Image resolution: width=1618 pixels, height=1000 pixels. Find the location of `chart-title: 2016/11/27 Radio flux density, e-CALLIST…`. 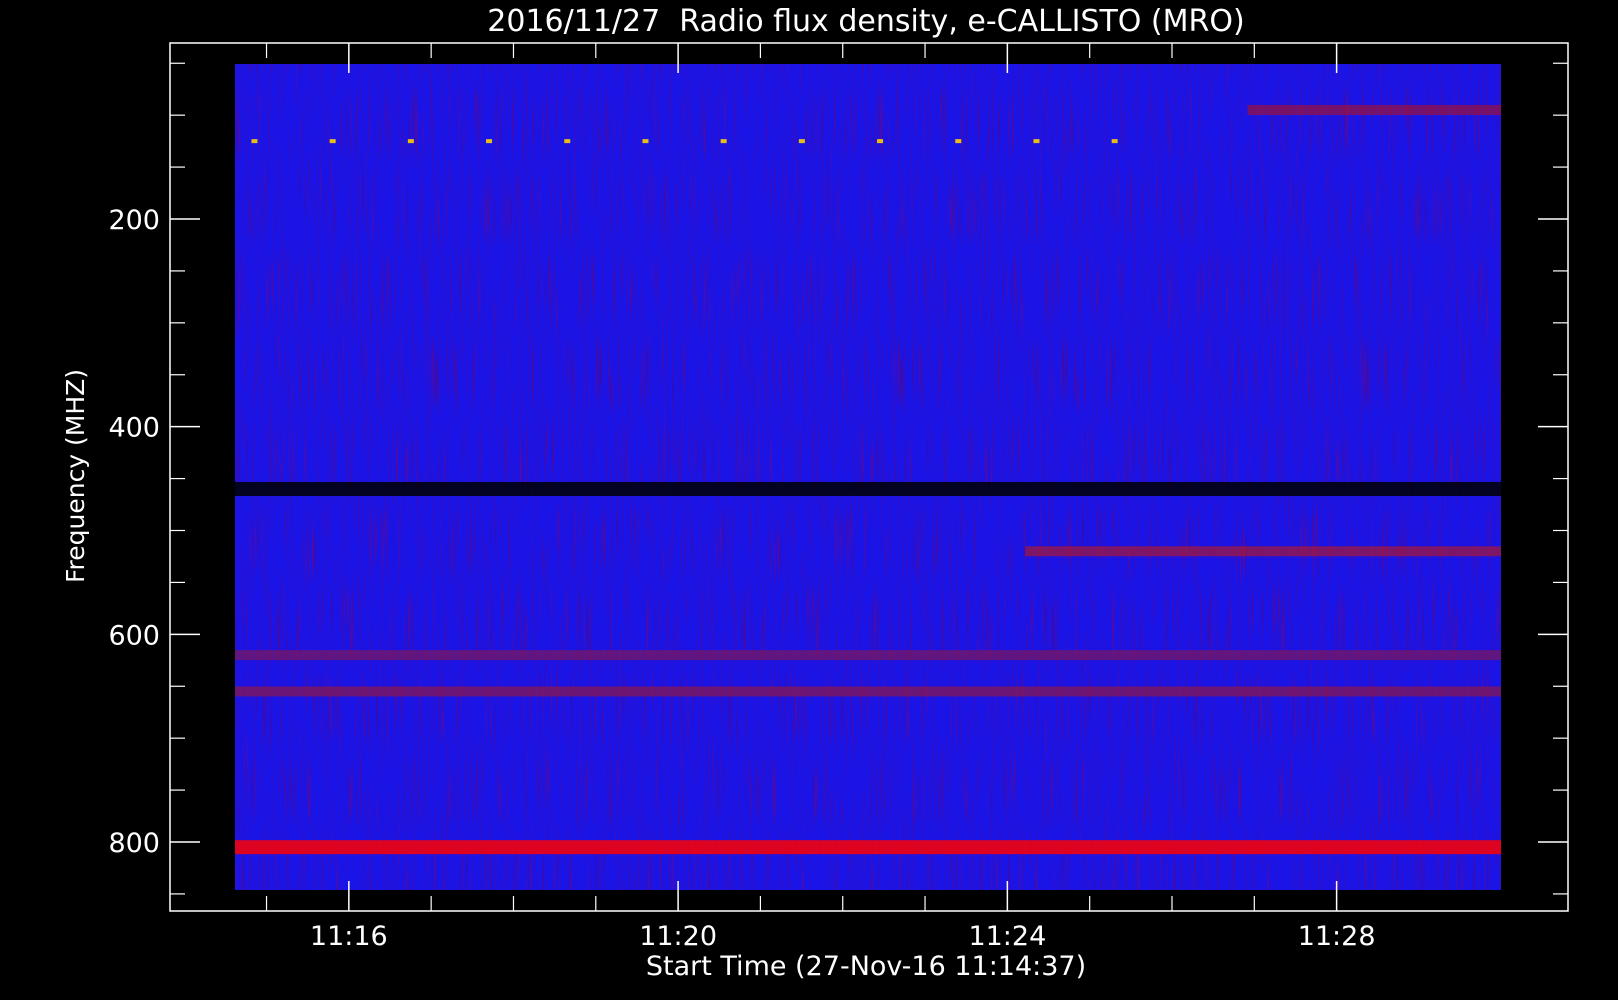

chart-title: 2016/11/27 Radio flux density, e-CALLIST… is located at coordinates (865, 21).